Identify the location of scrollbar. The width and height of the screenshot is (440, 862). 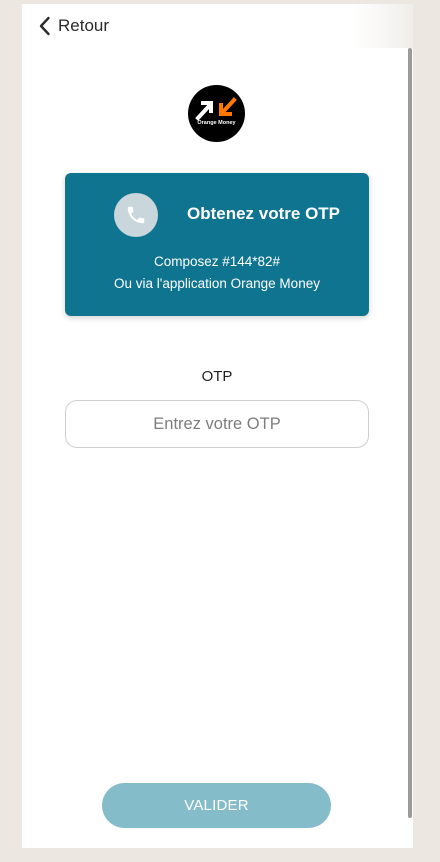
(410, 433).